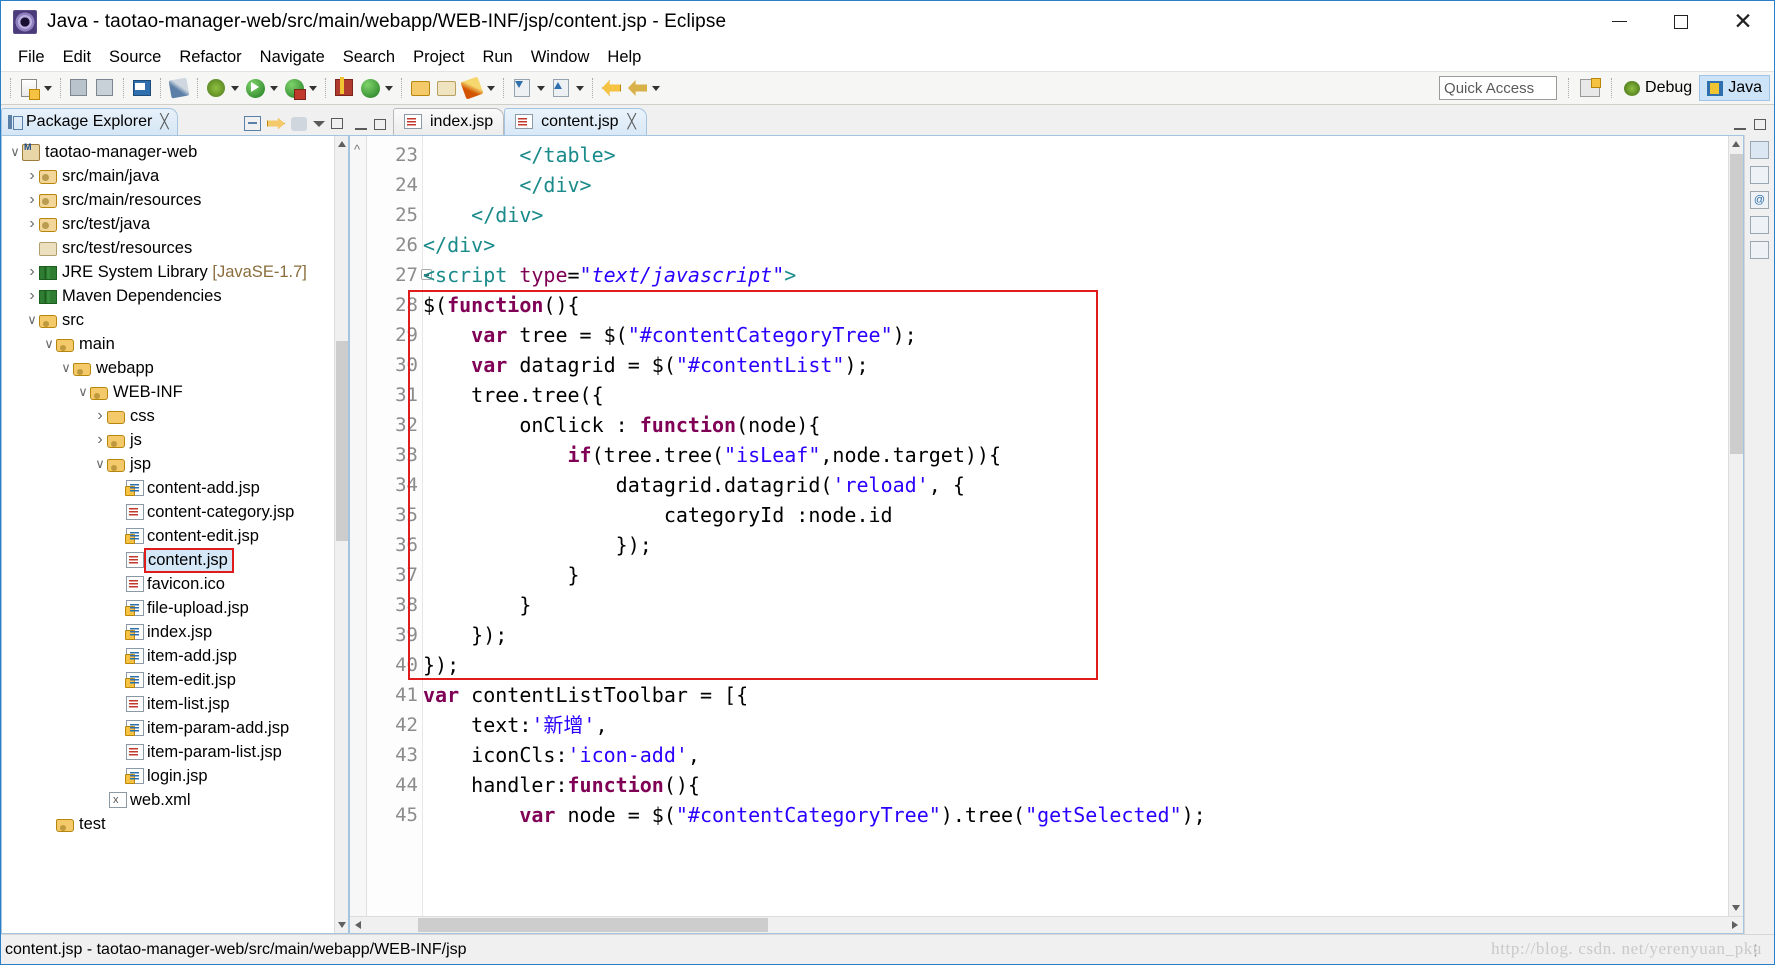  What do you see at coordinates (1734, 88) in the screenshot?
I see `perspective-java: Java` at bounding box center [1734, 88].